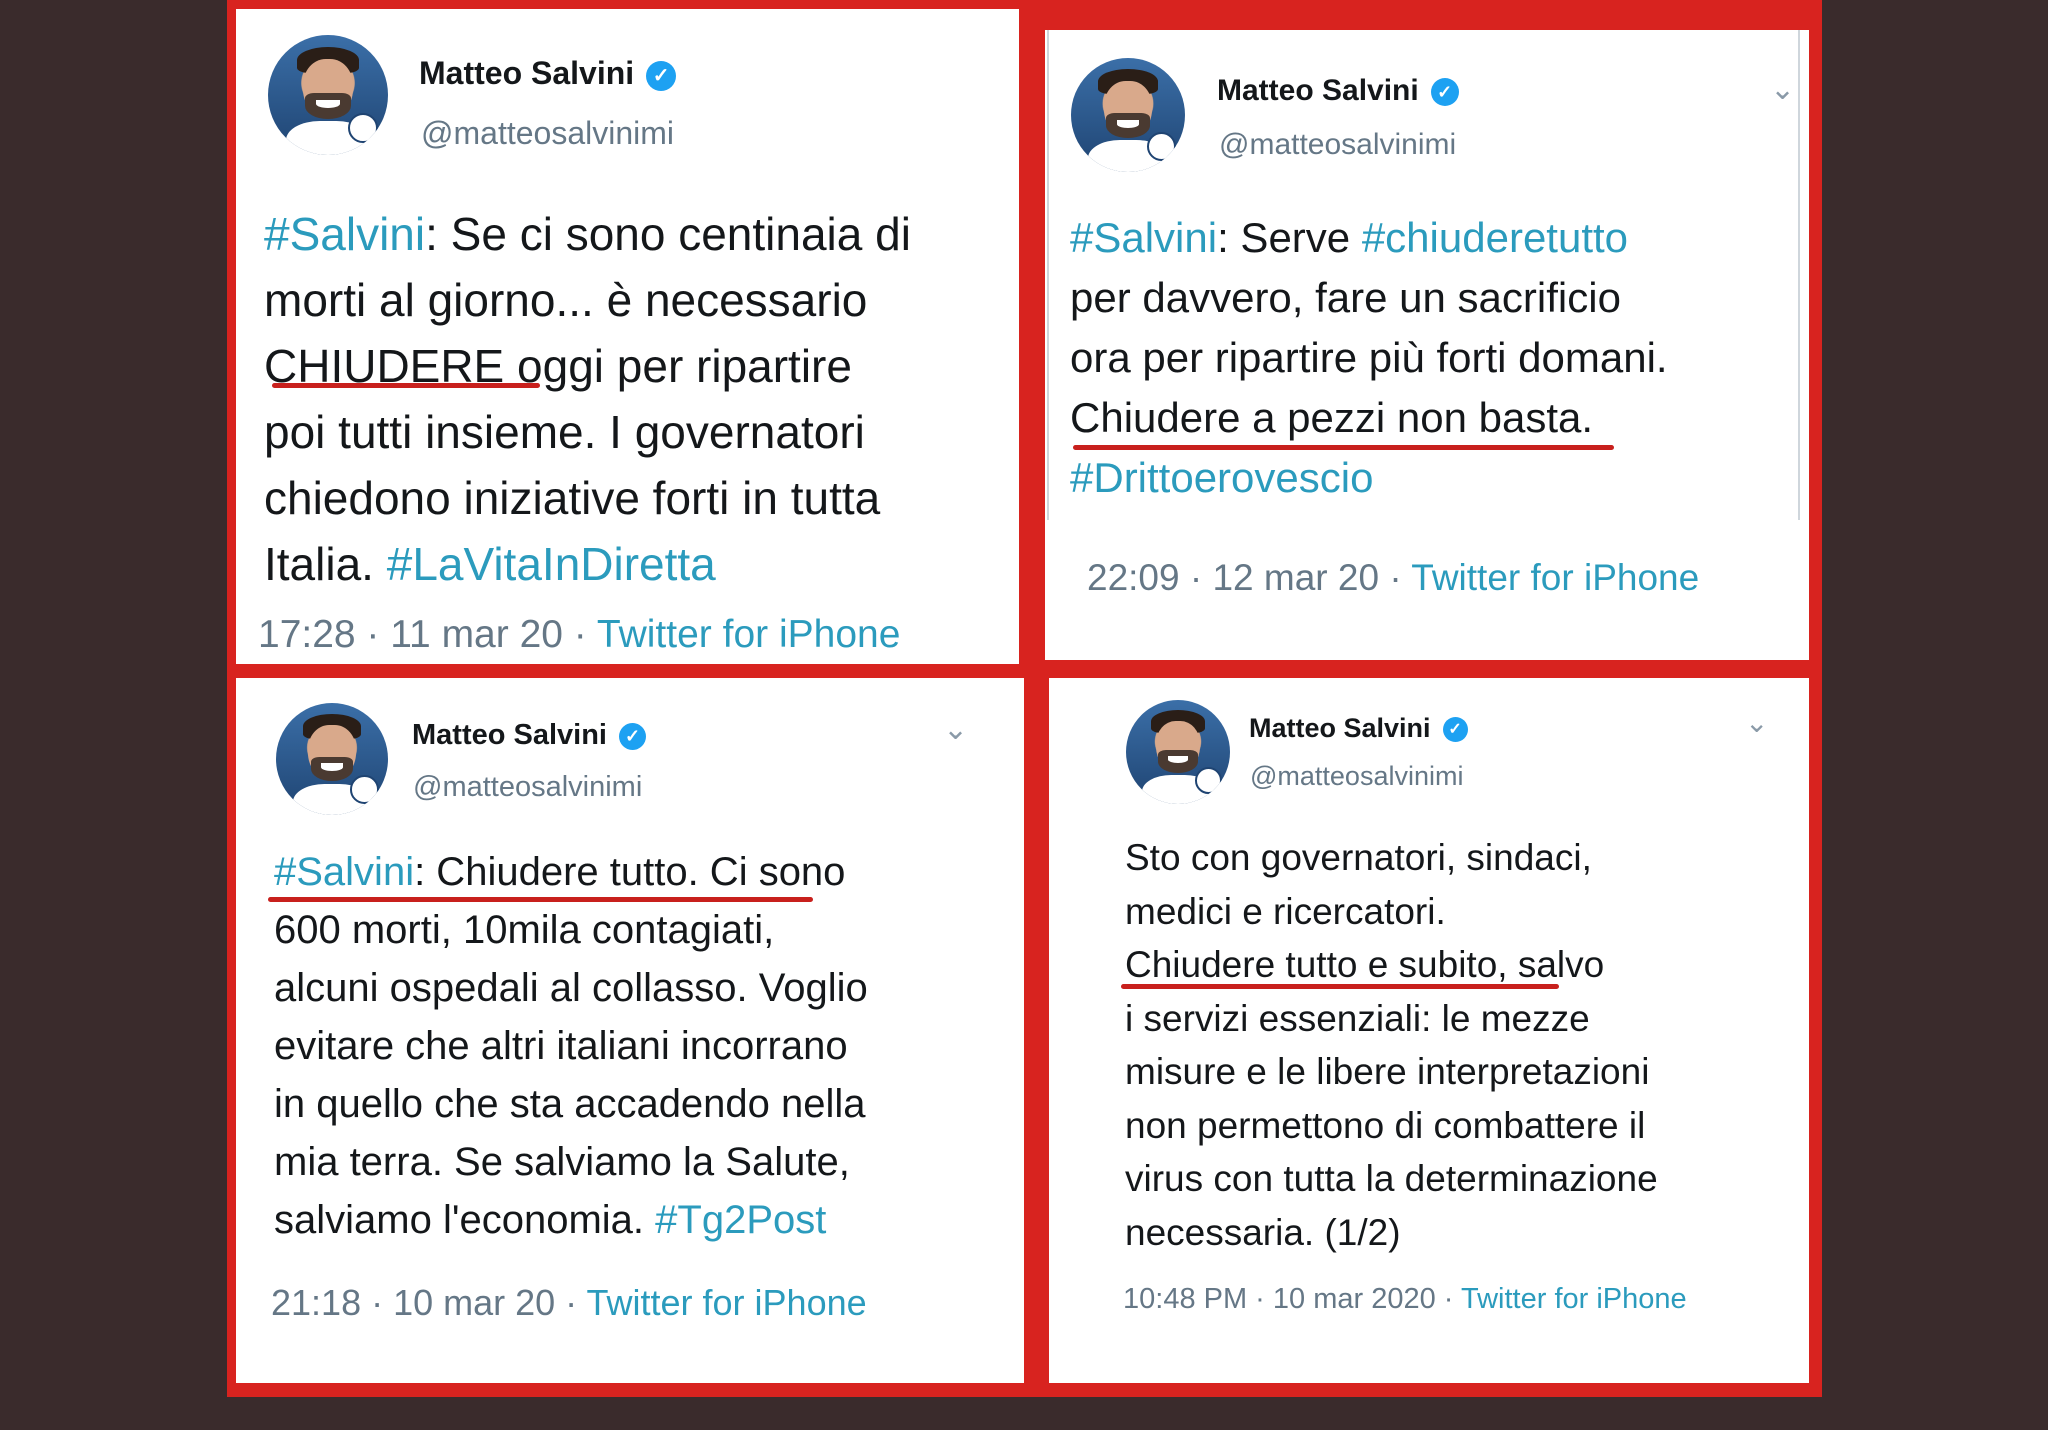  I want to click on tweet-line: salviamo l'economia. #Tg2Post, so click(571, 1220).